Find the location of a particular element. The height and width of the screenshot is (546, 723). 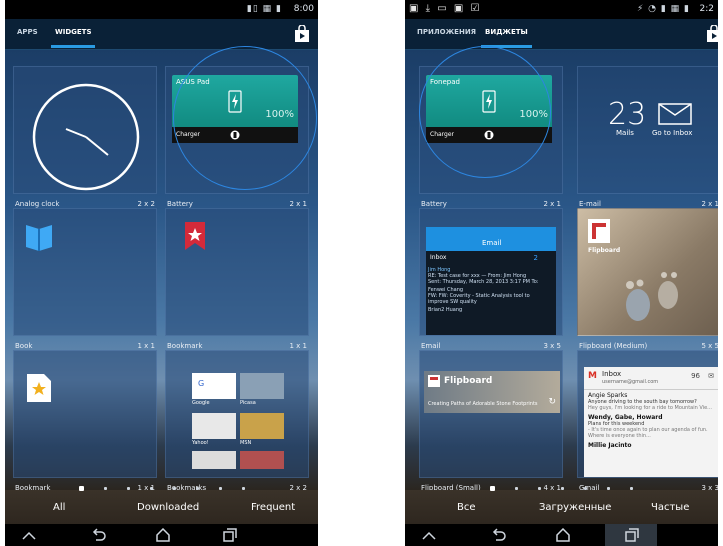

refresh-icon: ↻ is located at coordinates (552, 402).